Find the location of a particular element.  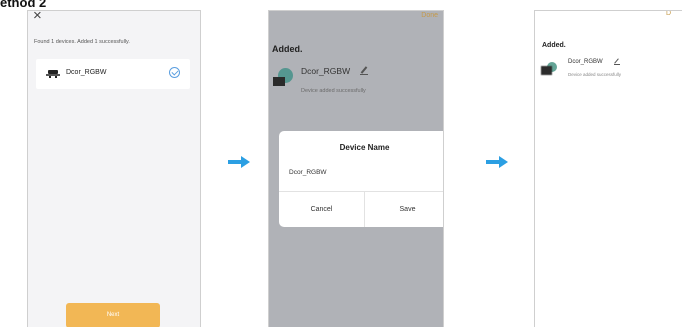

save-button: Save is located at coordinates (404, 209).